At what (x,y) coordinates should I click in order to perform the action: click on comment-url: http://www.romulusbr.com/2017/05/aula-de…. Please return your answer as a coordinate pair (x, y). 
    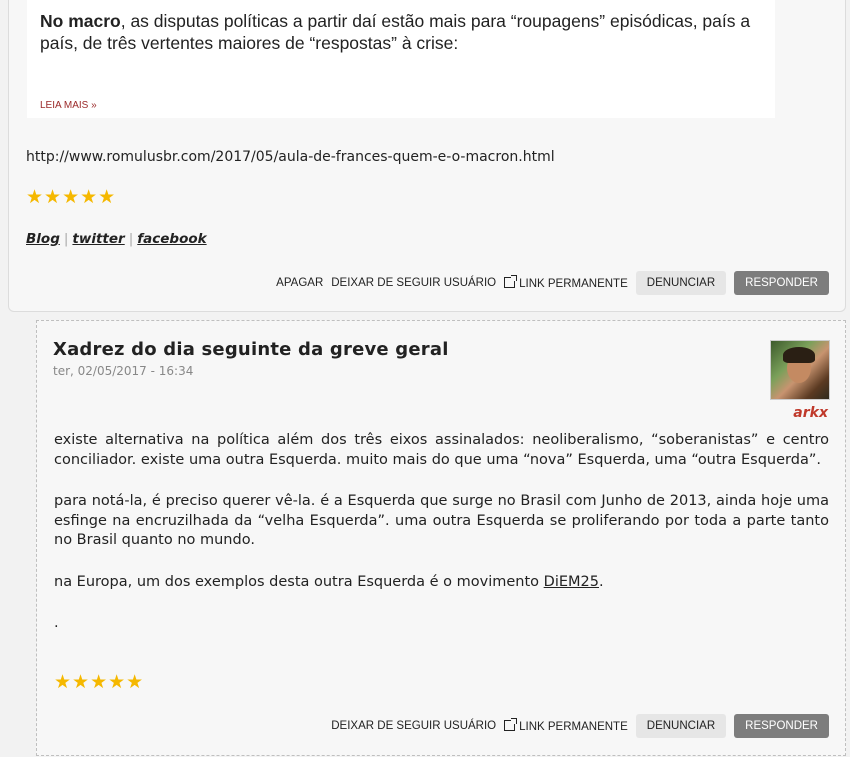
    Looking at the image, I should click on (290, 157).